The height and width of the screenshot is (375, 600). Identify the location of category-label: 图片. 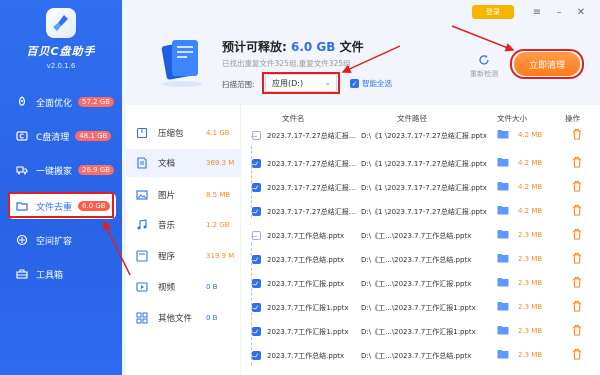
(167, 196).